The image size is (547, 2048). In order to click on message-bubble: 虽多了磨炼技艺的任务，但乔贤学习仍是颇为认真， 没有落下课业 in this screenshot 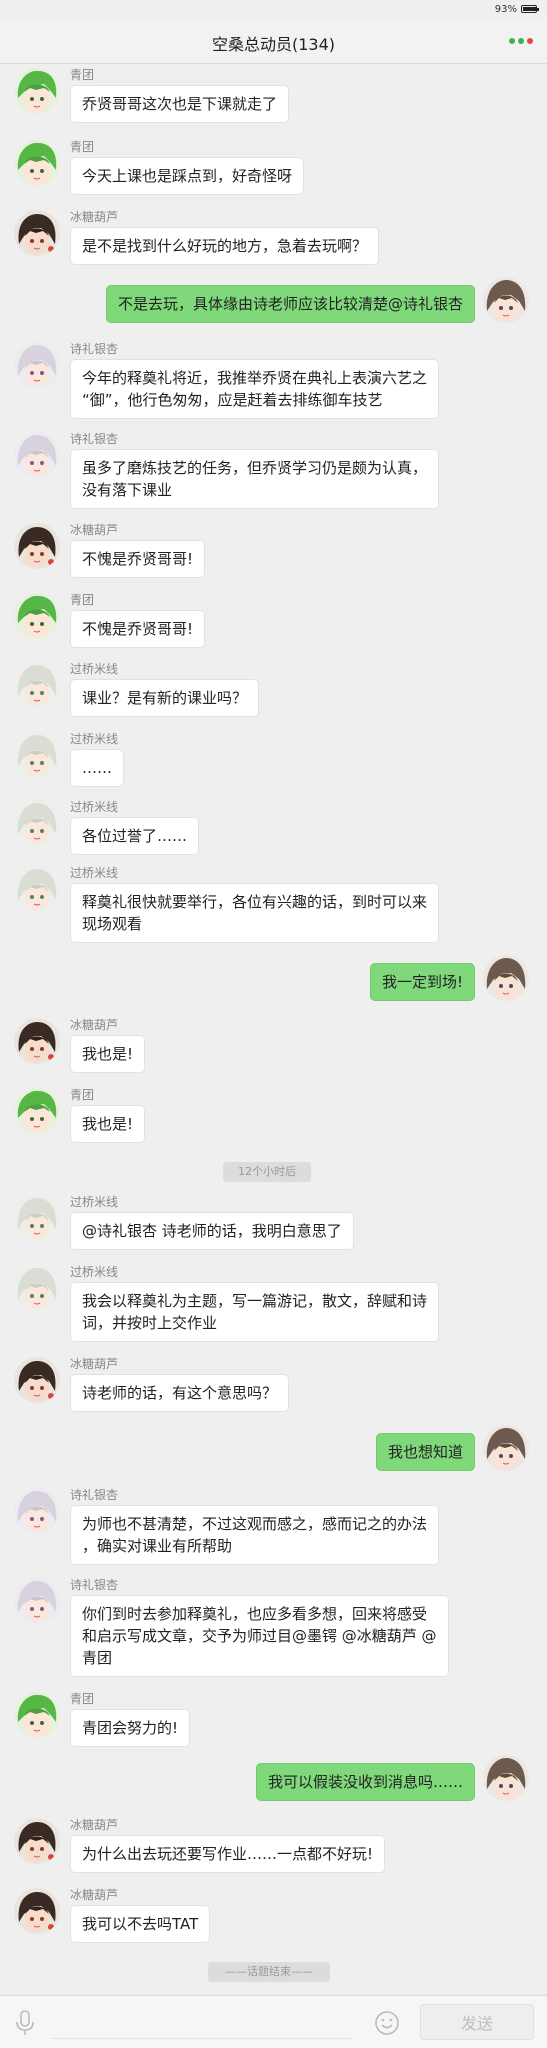, I will do `click(255, 479)`.